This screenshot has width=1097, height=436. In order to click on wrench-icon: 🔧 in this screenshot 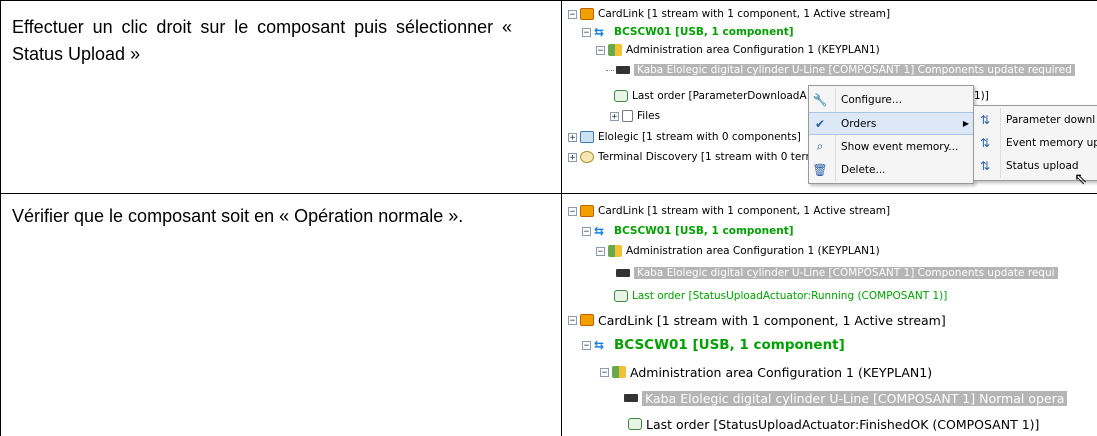, I will do `click(820, 99)`.